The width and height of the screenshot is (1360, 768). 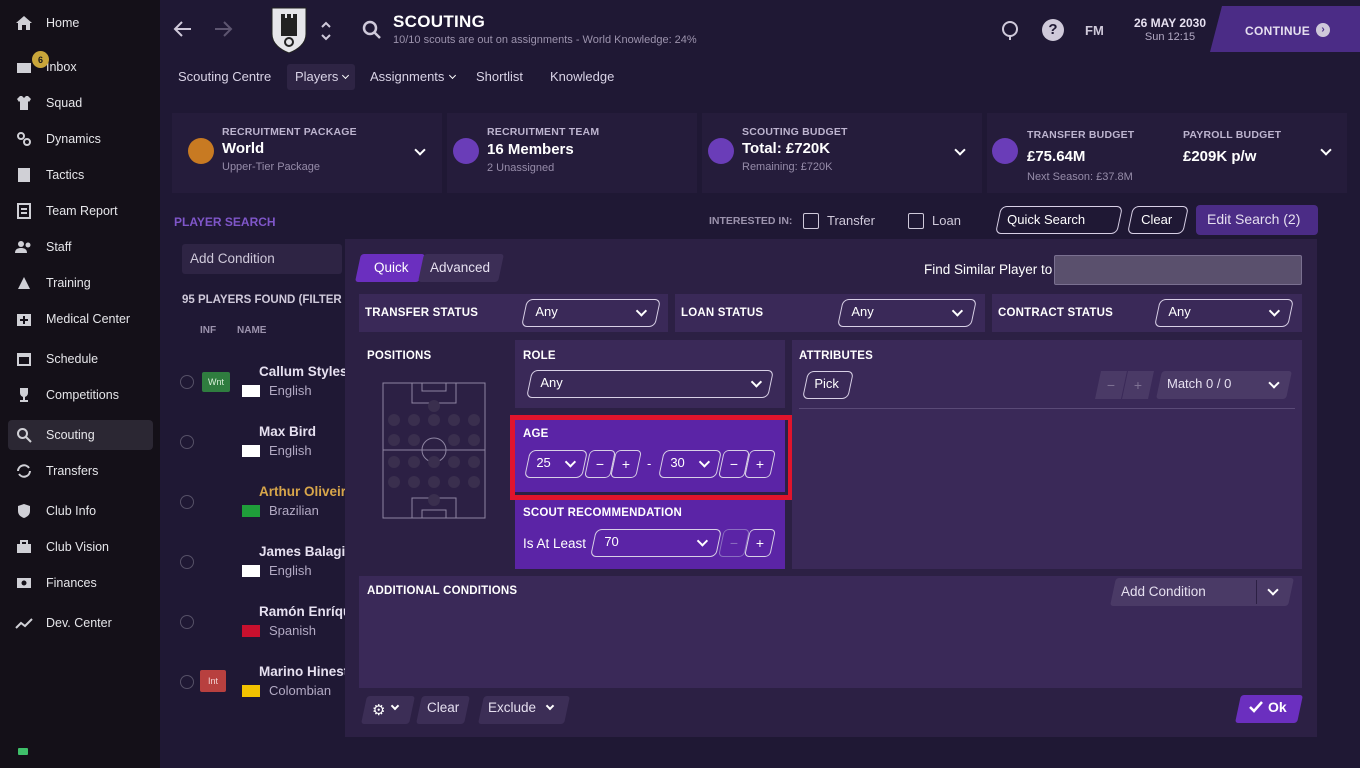 What do you see at coordinates (1047, 408) in the screenshot?
I see `attributes-divider` at bounding box center [1047, 408].